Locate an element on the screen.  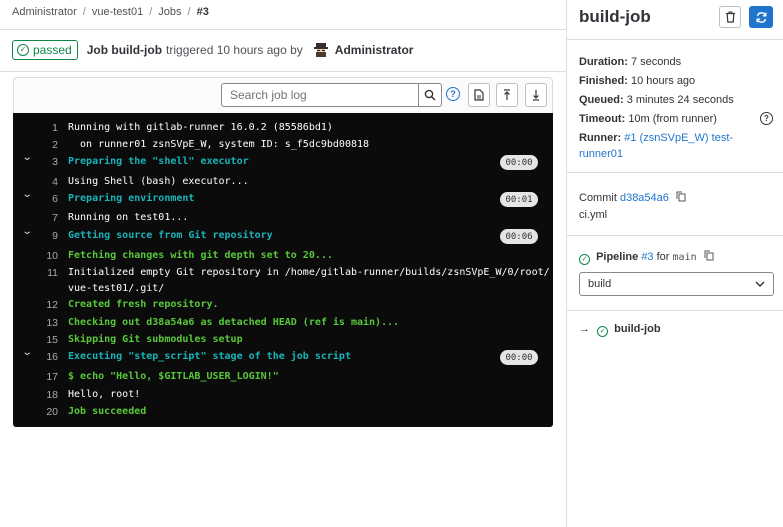
status-badge: ✓ passed is located at coordinates (45, 50).